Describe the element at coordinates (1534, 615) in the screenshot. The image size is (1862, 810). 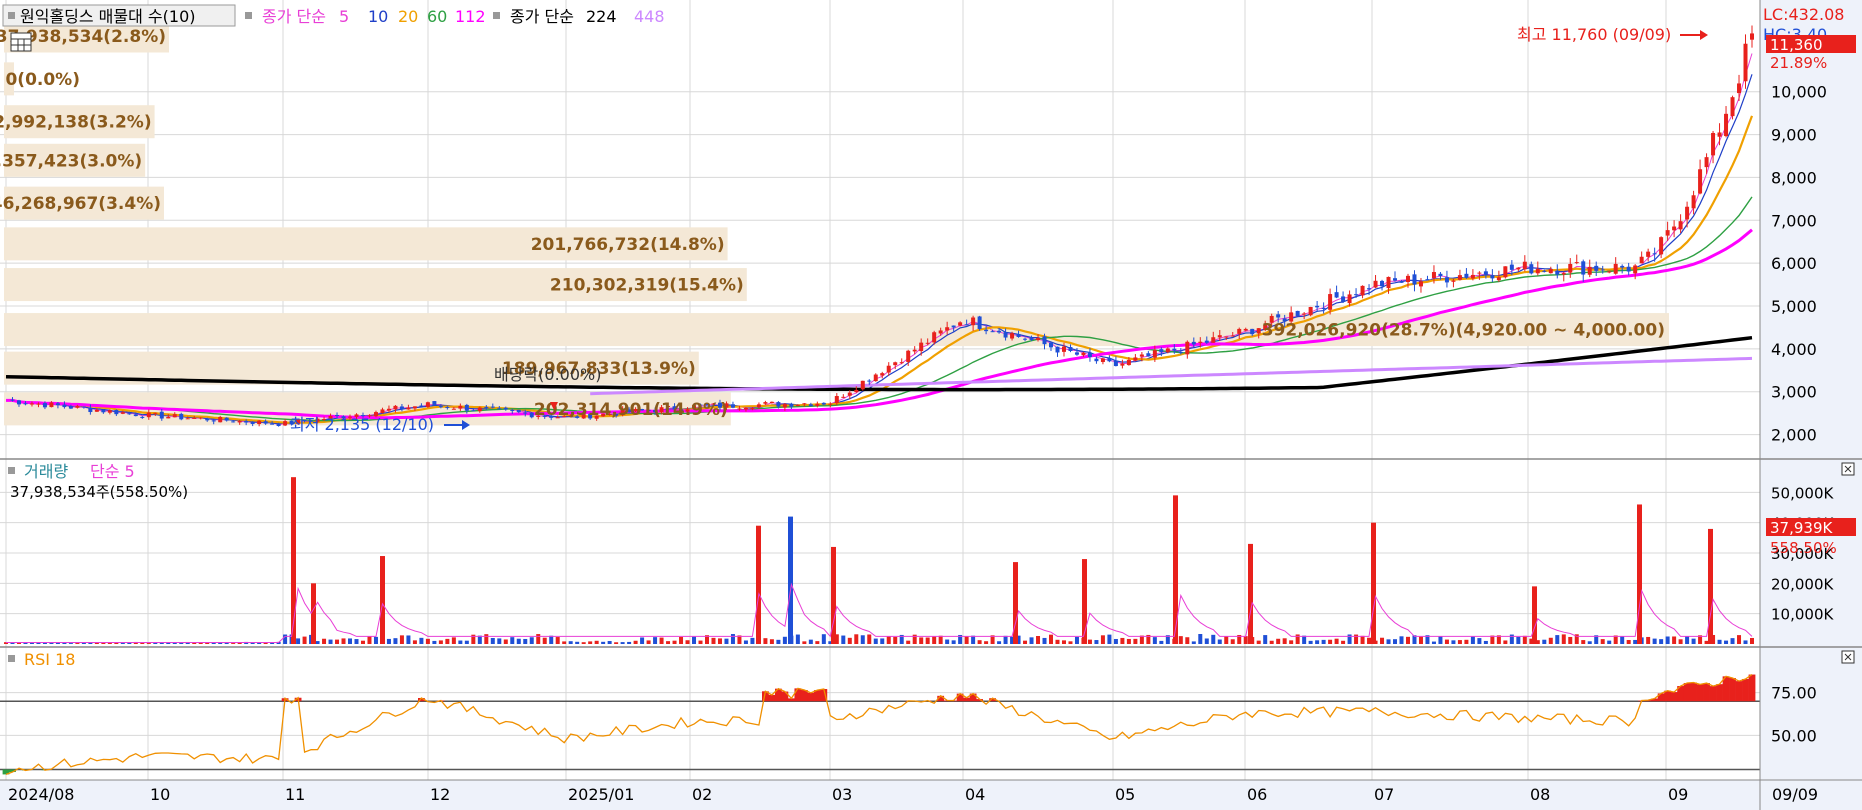
I see `volume-spike-bar` at that location.